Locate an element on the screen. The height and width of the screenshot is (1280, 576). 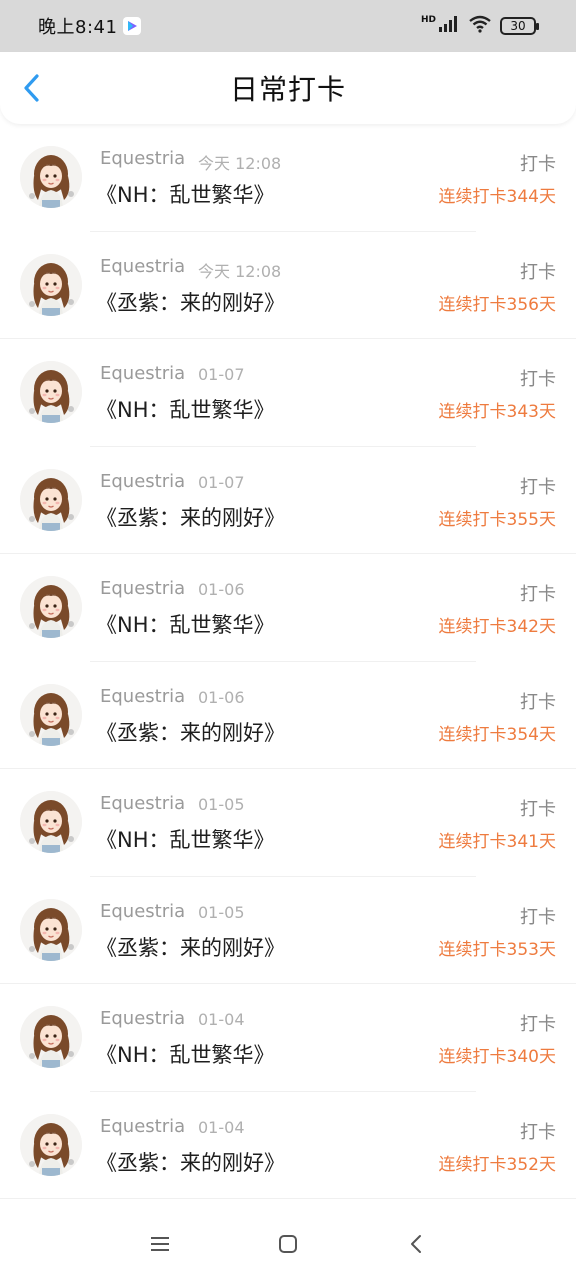
status-indicators: HD 30 is located at coordinates (479, 26).